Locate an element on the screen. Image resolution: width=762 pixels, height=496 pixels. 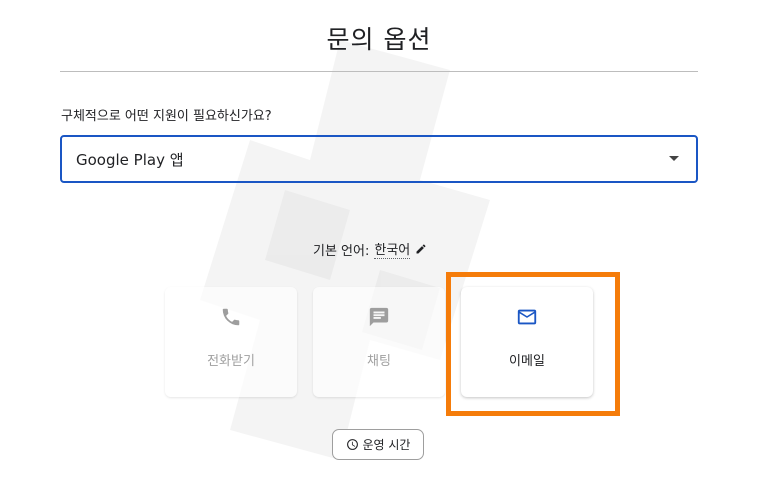
option-card-phone: 전화받기 is located at coordinates (231, 342).